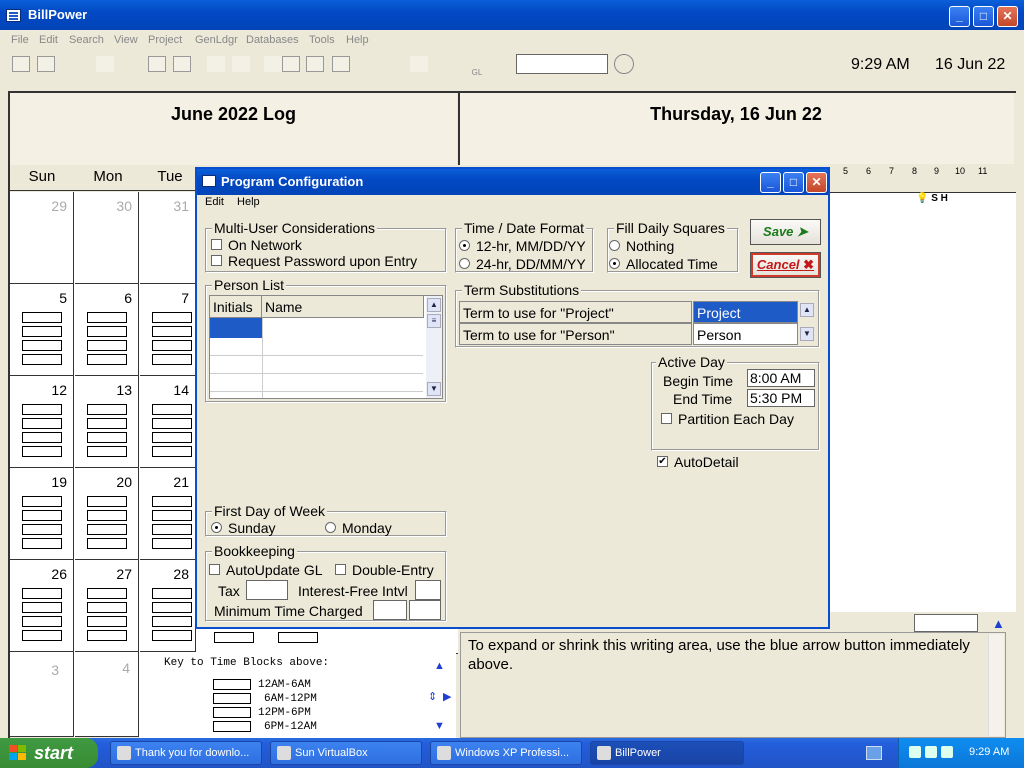 The image size is (1024, 768). What do you see at coordinates (698, 462) in the screenshot?
I see `autodetail-checkbox: ✔ AutoDetail` at bounding box center [698, 462].